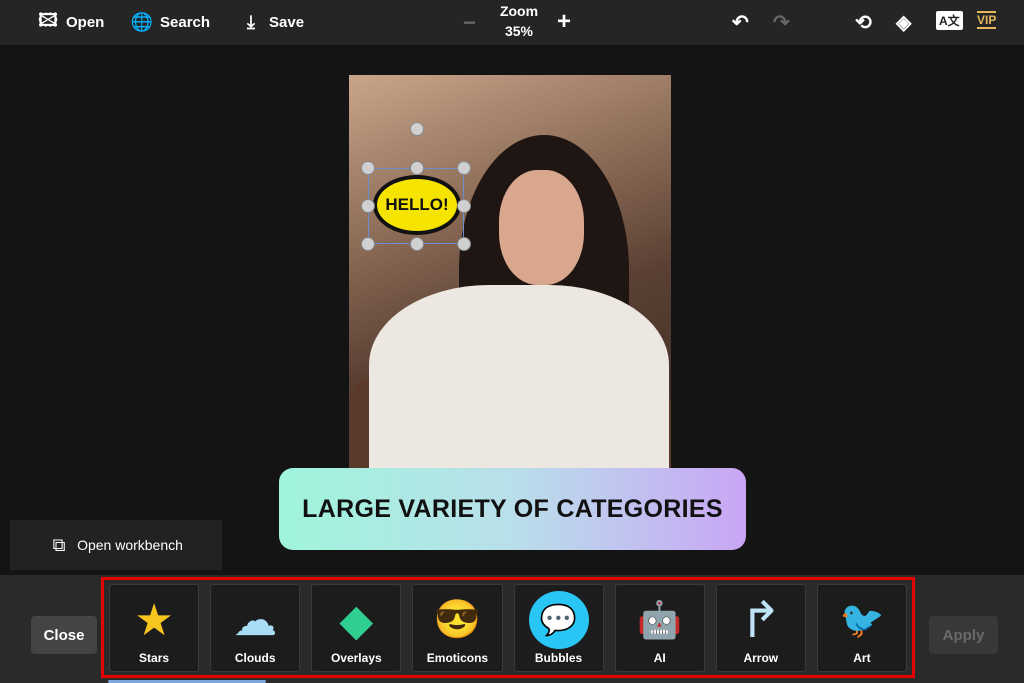 This screenshot has height=683, width=1024. I want to click on redo-button: ↷, so click(781, 22).